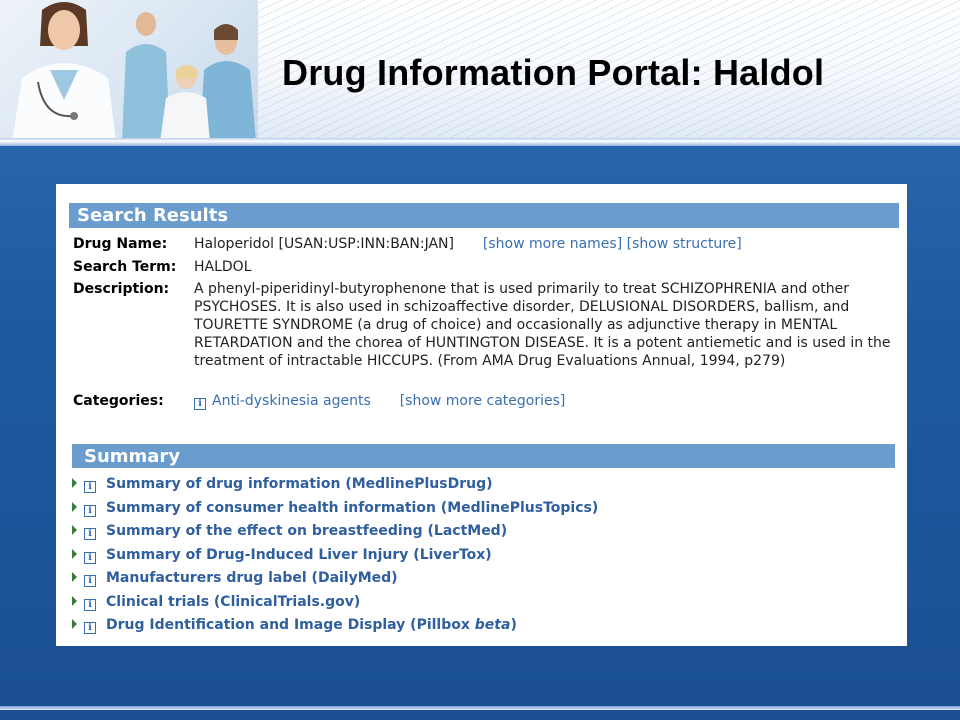 The height and width of the screenshot is (720, 960). I want to click on drug-name-text: Haloperidol [USAN:USP:INN:BAN:JAN], so click(324, 244).